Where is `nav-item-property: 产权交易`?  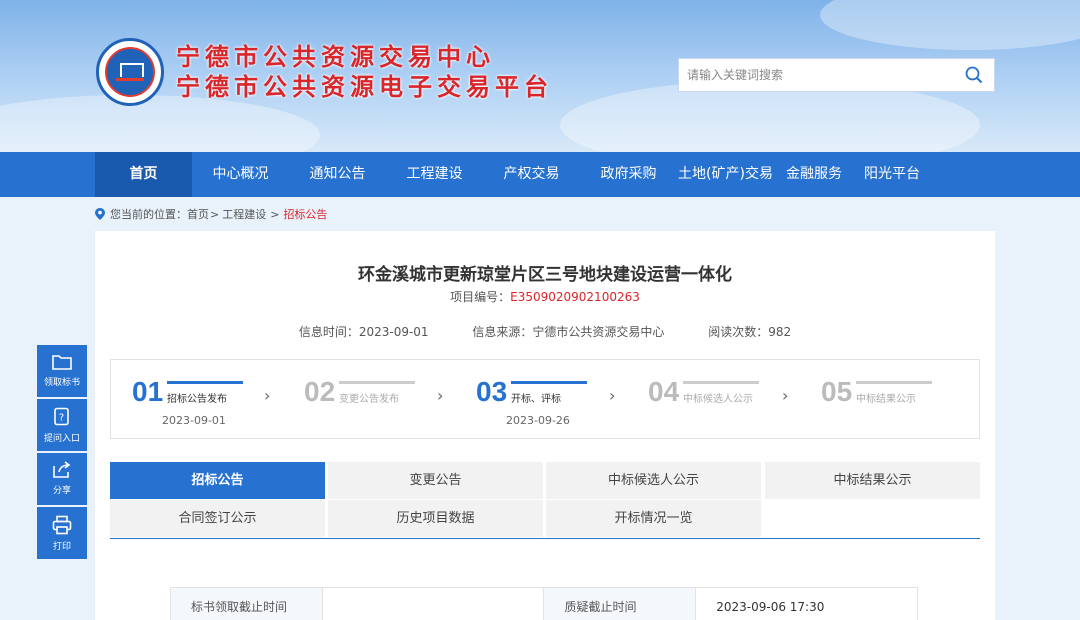
nav-item-property: 产权交易 is located at coordinates (531, 174).